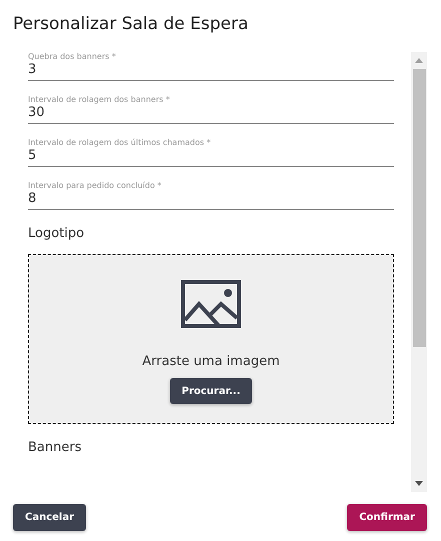  Describe the element at coordinates (211, 114) in the screenshot. I see `input-field: 30` at that location.